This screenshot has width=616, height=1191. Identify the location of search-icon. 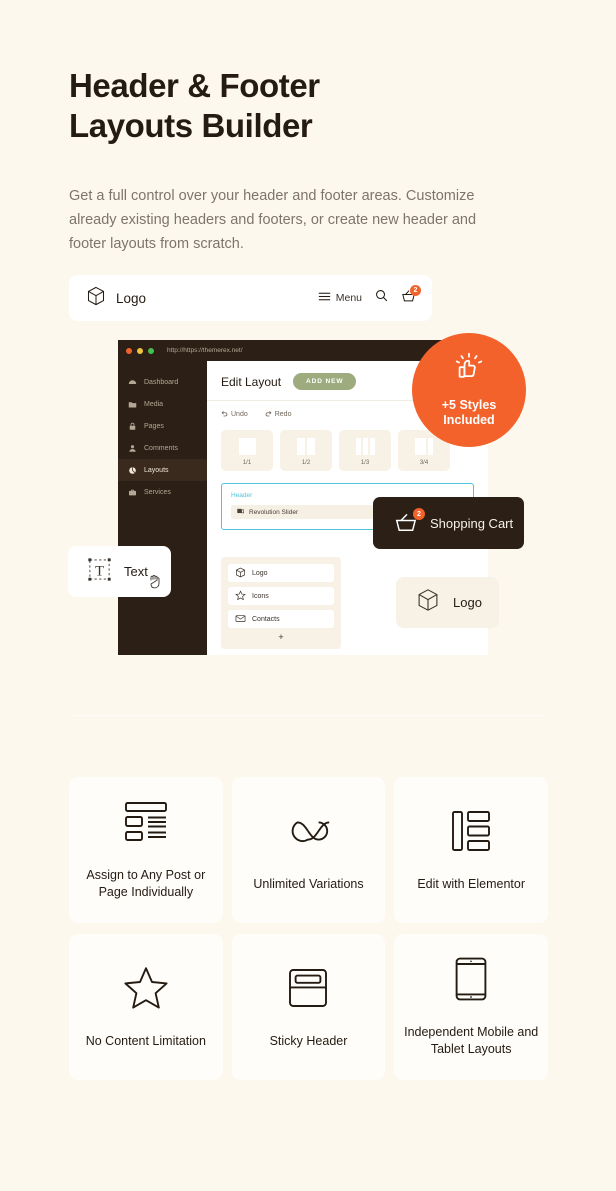
(381, 298).